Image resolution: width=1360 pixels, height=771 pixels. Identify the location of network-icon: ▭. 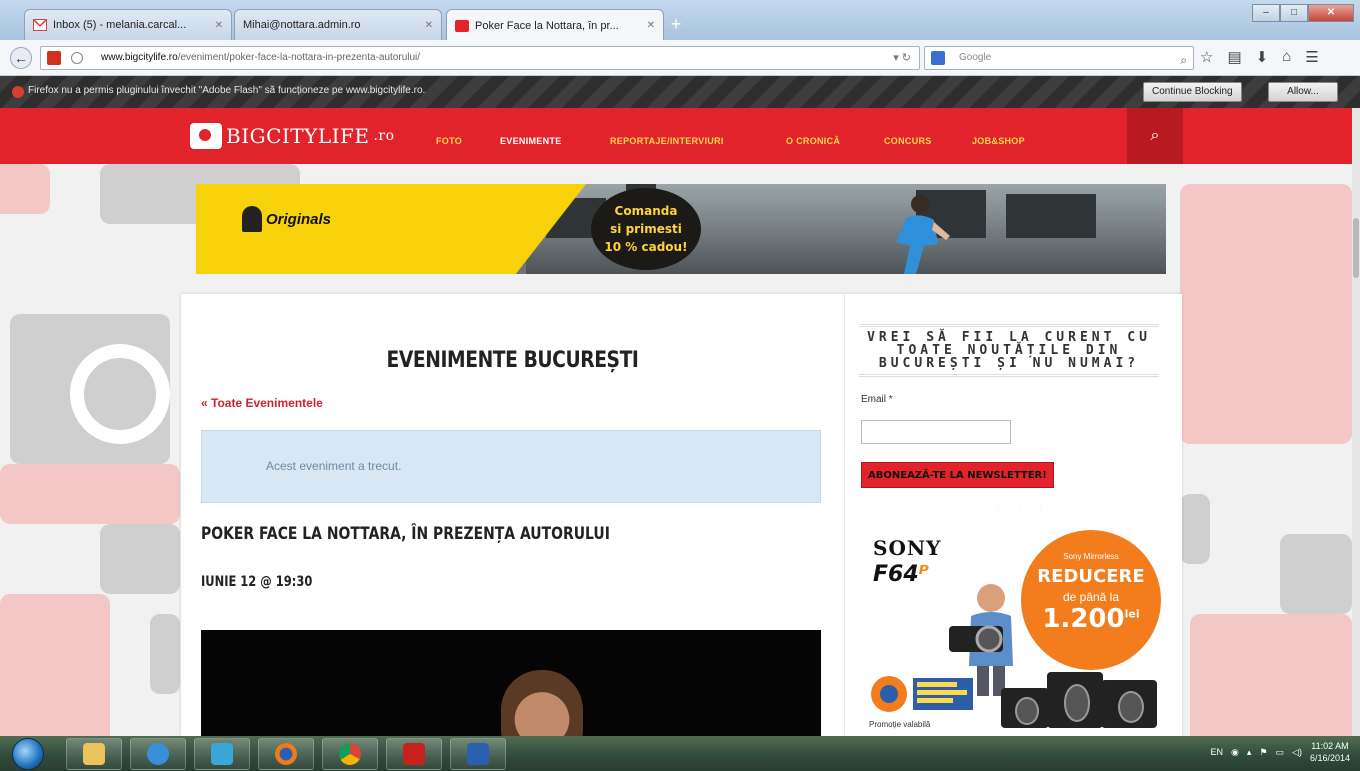
(1280, 752).